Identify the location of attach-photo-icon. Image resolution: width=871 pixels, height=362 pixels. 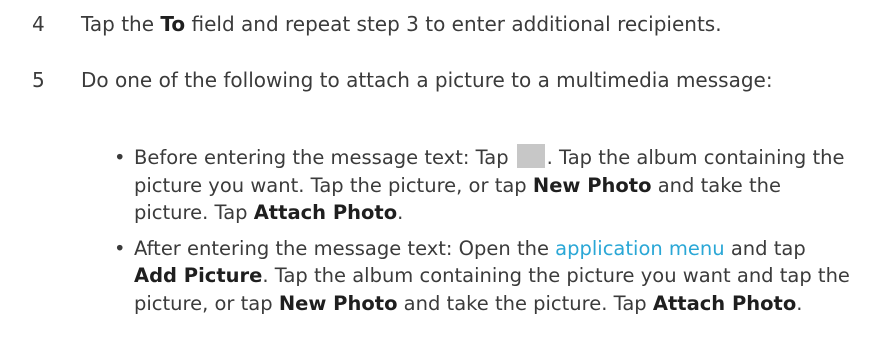
(530, 156).